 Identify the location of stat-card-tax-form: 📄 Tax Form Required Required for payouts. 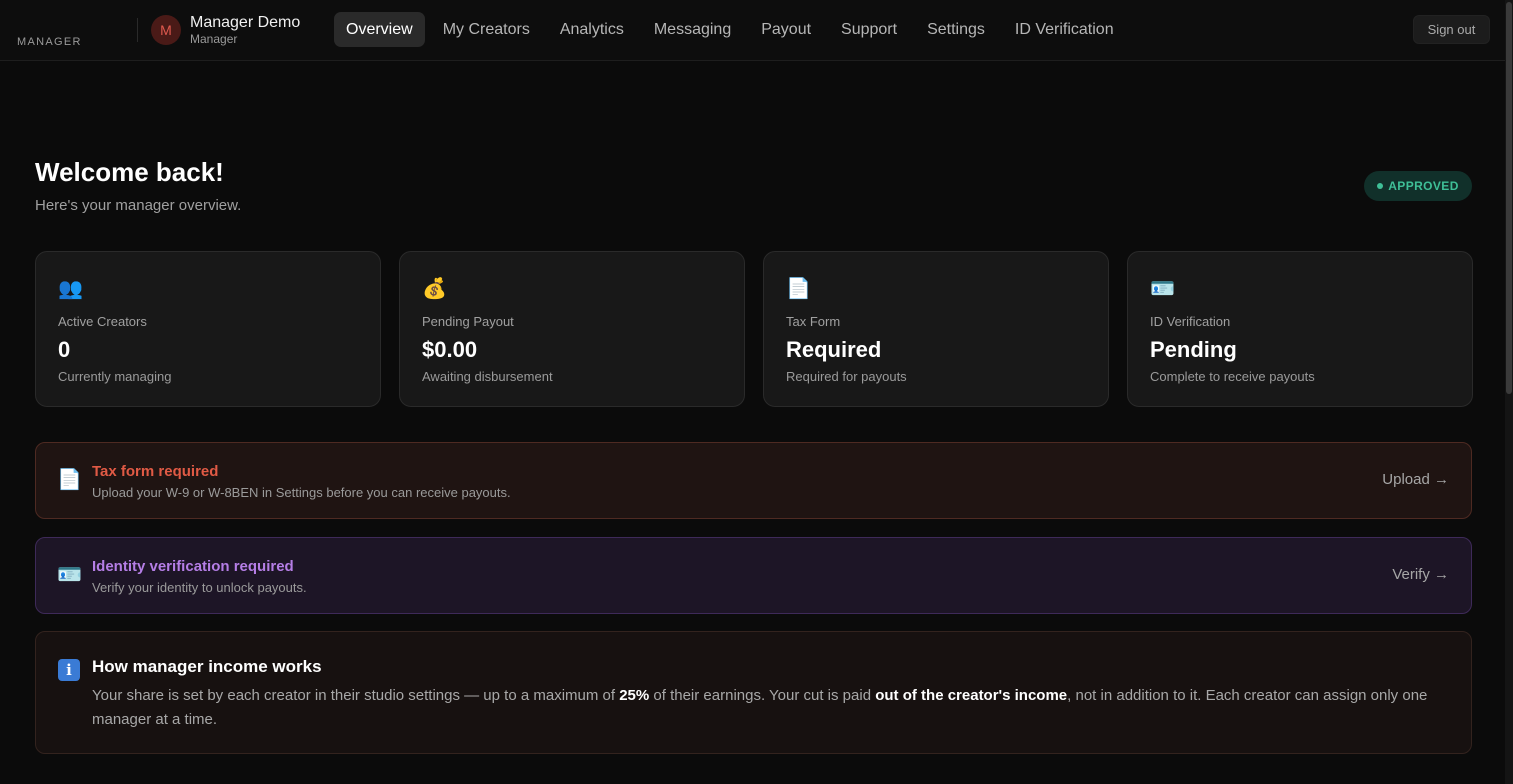
(936, 329).